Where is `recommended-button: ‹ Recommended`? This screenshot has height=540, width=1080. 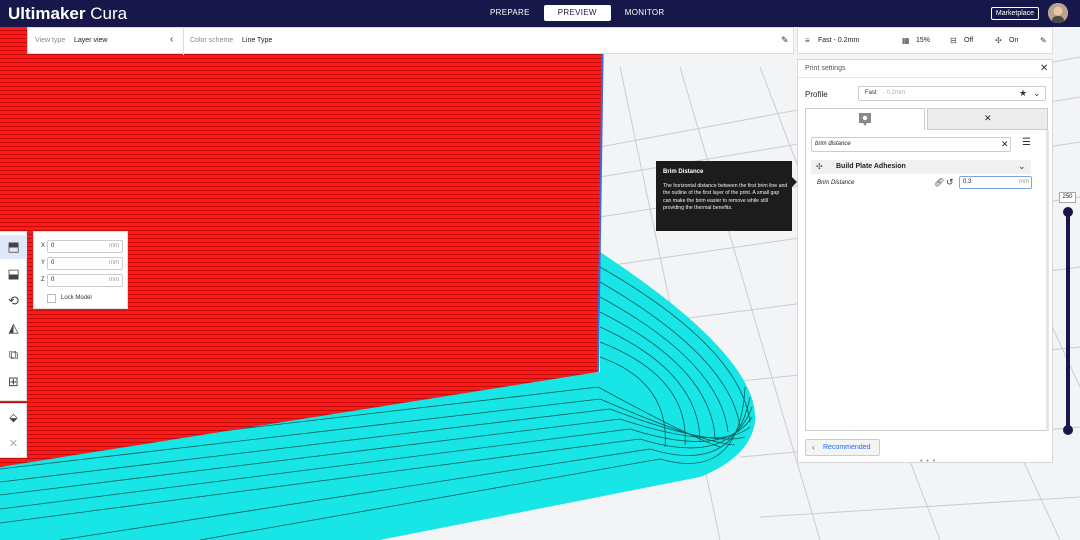
recommended-button: ‹ Recommended is located at coordinates (842, 447).